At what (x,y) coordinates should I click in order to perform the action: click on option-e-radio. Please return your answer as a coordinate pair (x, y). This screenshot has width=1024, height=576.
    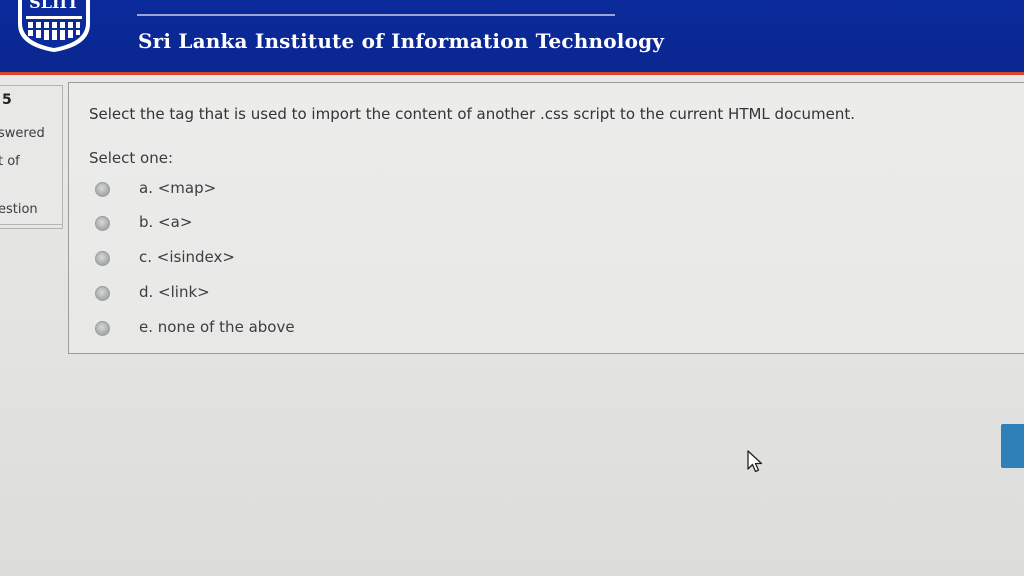
    Looking at the image, I should click on (102, 328).